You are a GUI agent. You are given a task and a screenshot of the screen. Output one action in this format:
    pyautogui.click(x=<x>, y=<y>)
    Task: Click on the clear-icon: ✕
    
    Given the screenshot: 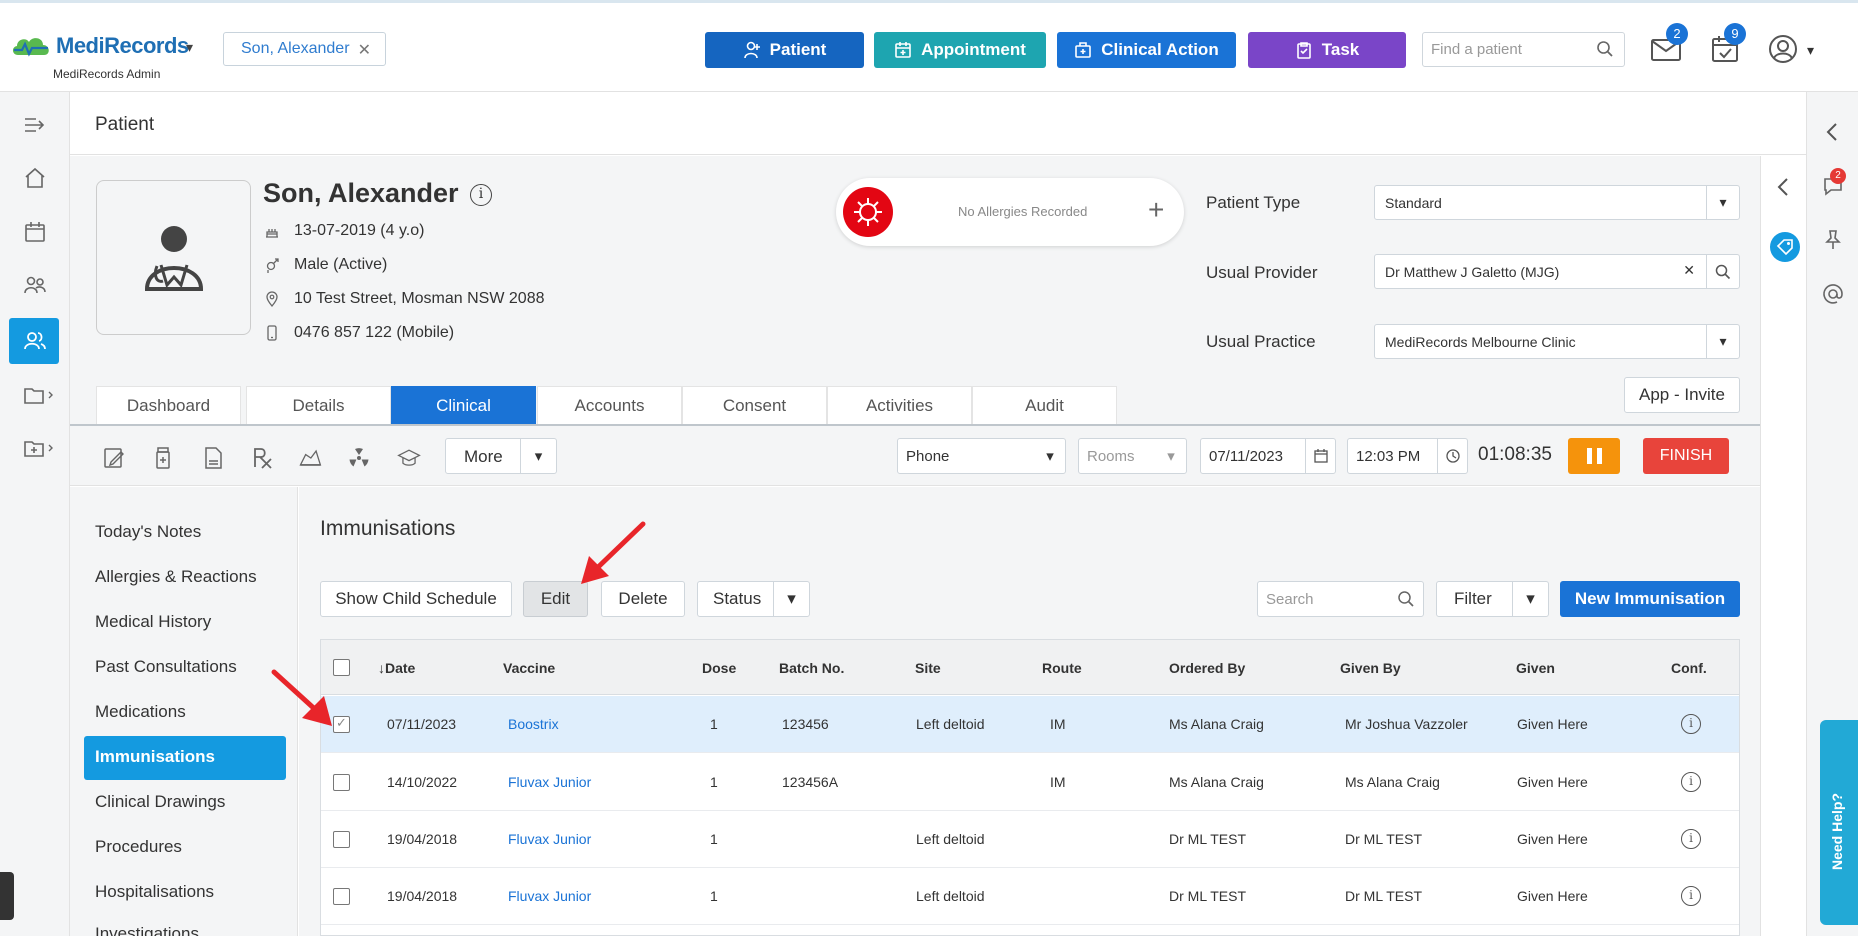 What is the action you would take?
    pyautogui.click(x=1689, y=270)
    